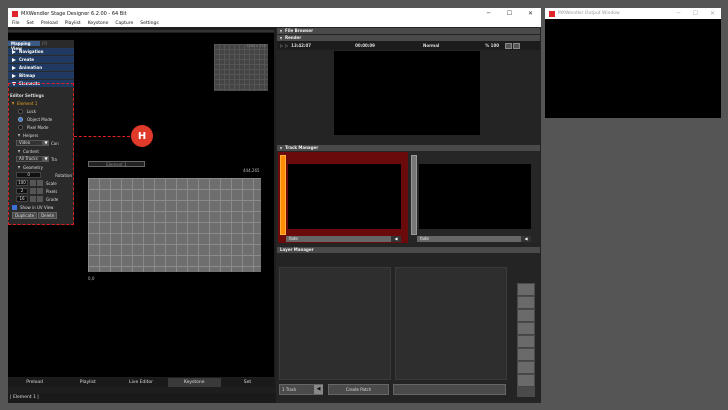 The image size is (728, 410). Describe the element at coordinates (22, 191) in the screenshot. I see `pixels-field: 2` at that location.